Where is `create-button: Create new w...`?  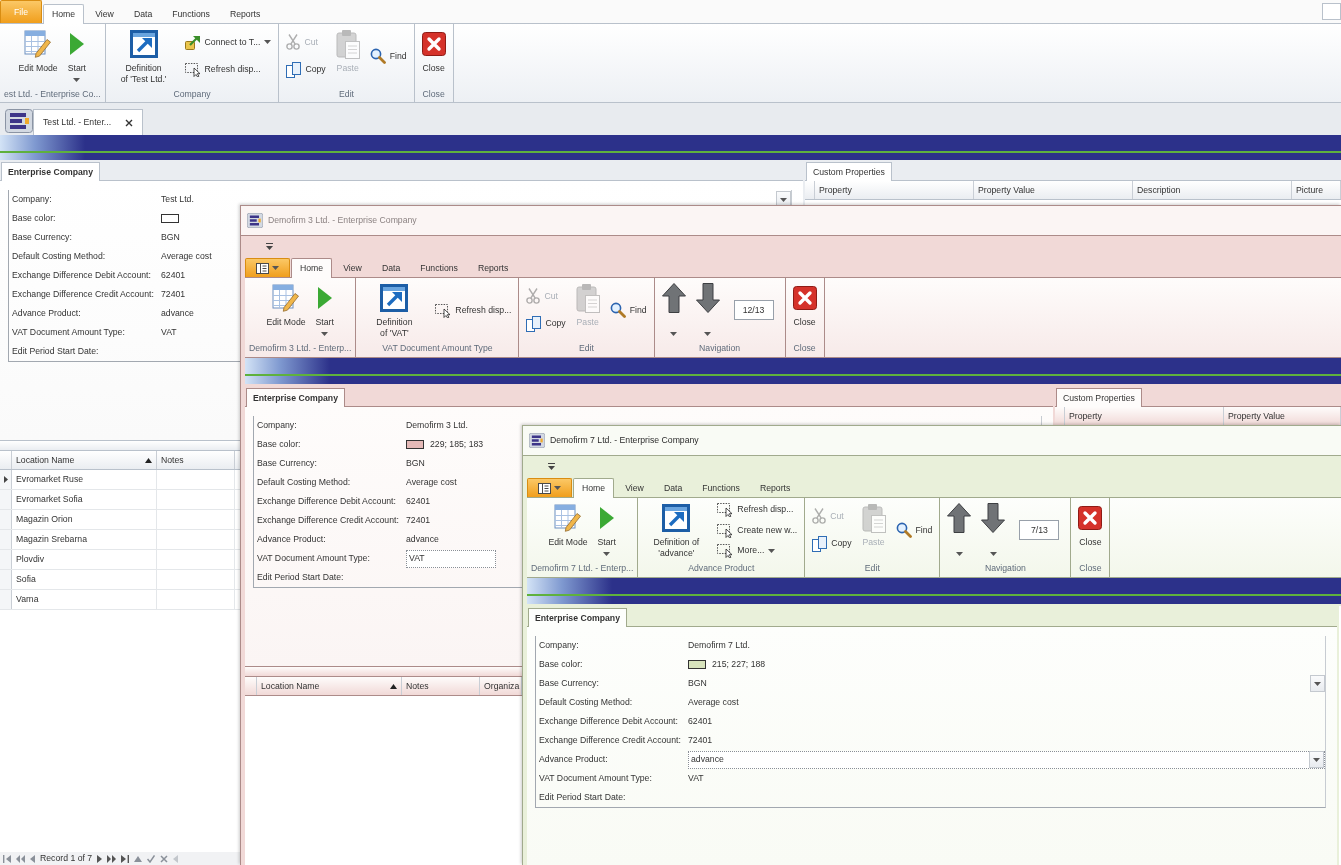
create-button: Create new w... is located at coordinates (757, 530).